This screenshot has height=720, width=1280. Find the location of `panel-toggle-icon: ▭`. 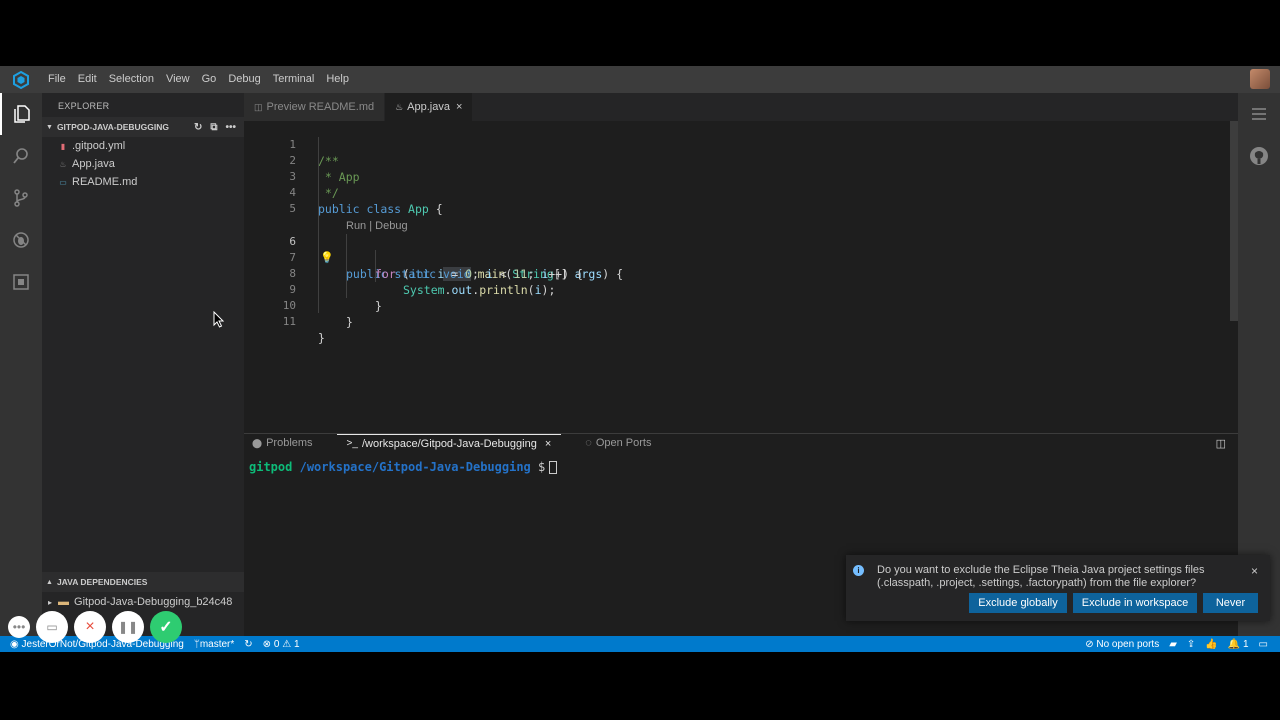

panel-toggle-icon: ▭ is located at coordinates (1263, 644).